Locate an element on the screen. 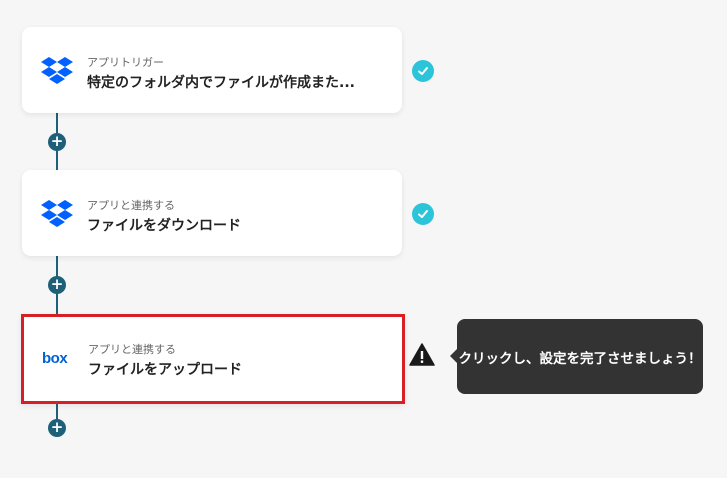 This screenshot has height=478, width=727. svg-text: box is located at coordinates (55, 358).